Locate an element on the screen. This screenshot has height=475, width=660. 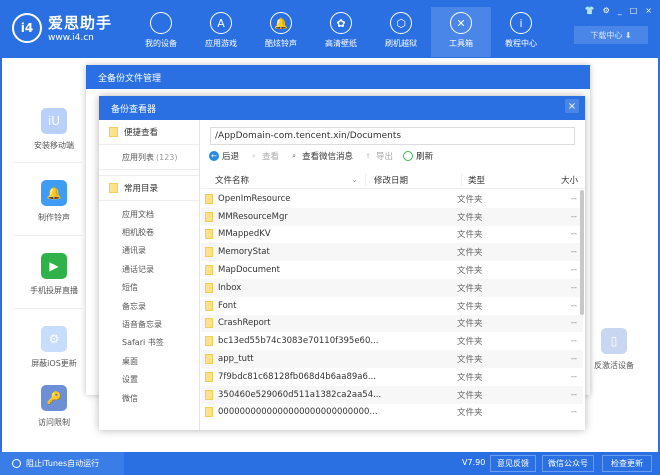
view-button: ⌕ 查看 is located at coordinates (264, 156).